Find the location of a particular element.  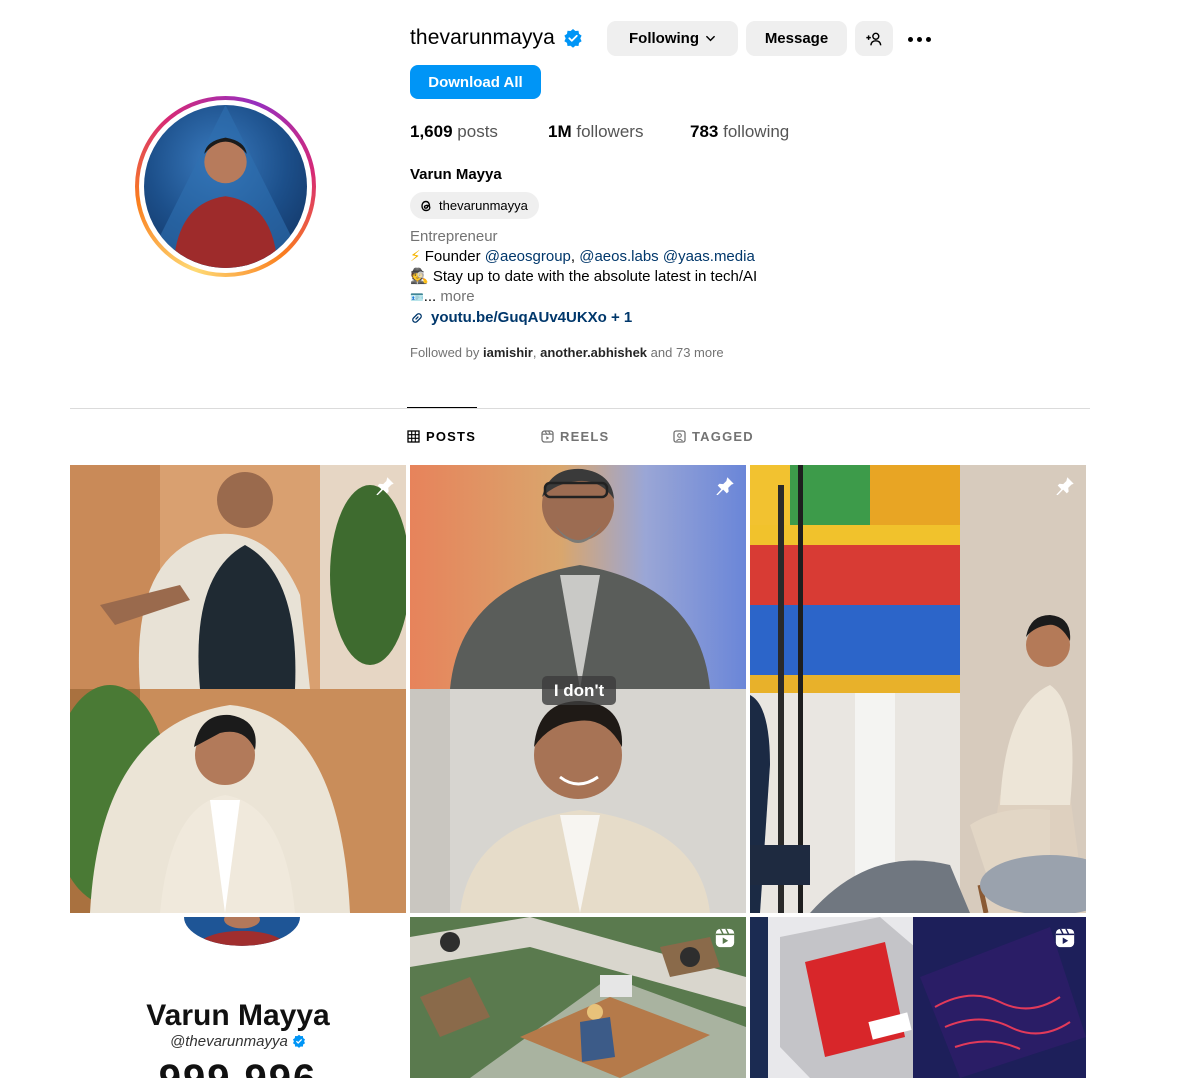

add-user-button is located at coordinates (874, 38).